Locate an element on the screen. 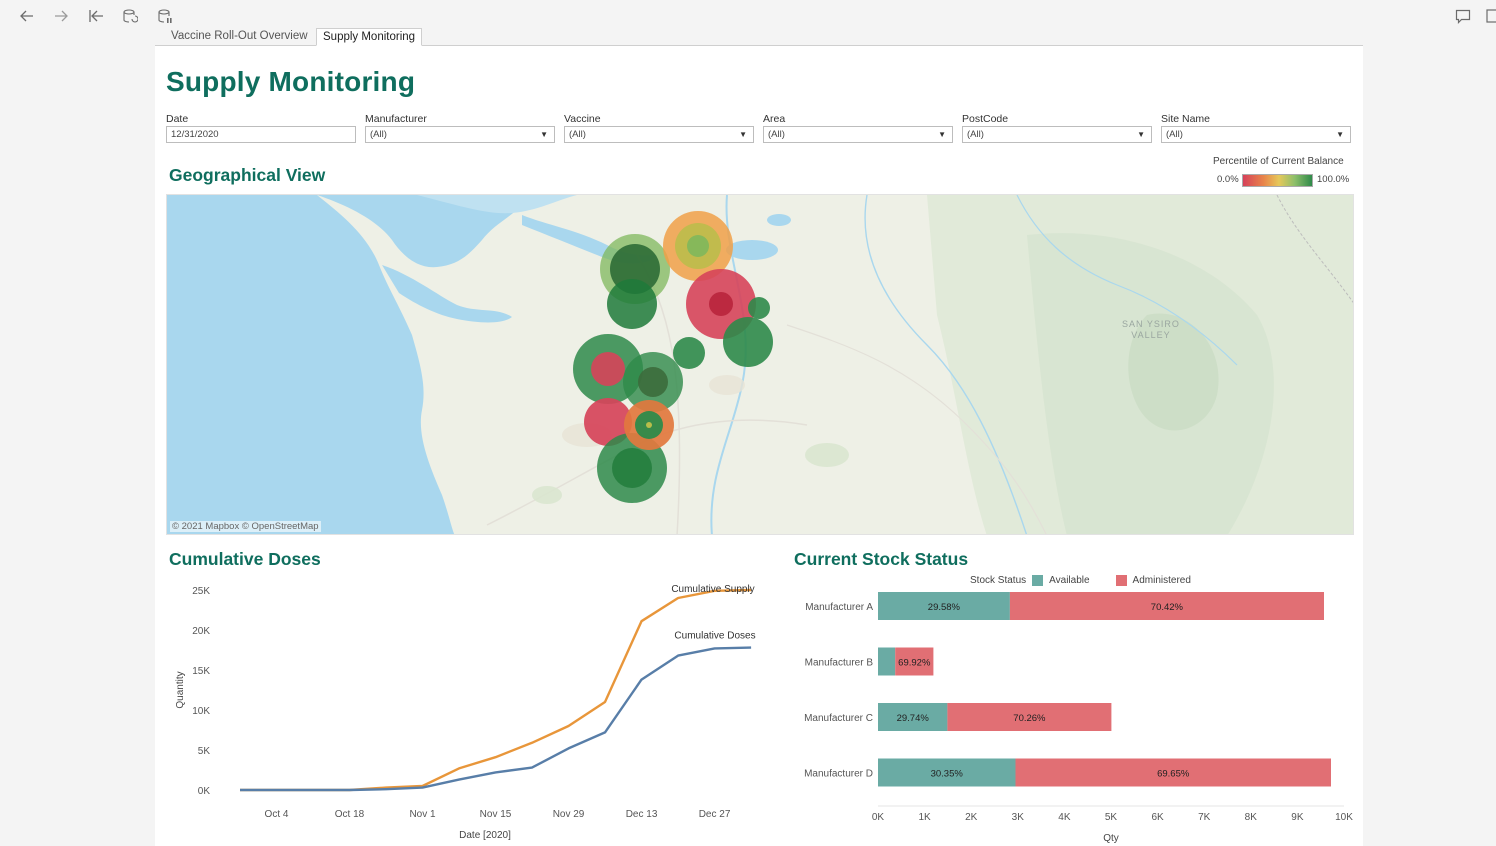 This screenshot has height=846, width=1496. area-select: (All) ▼ is located at coordinates (858, 134).